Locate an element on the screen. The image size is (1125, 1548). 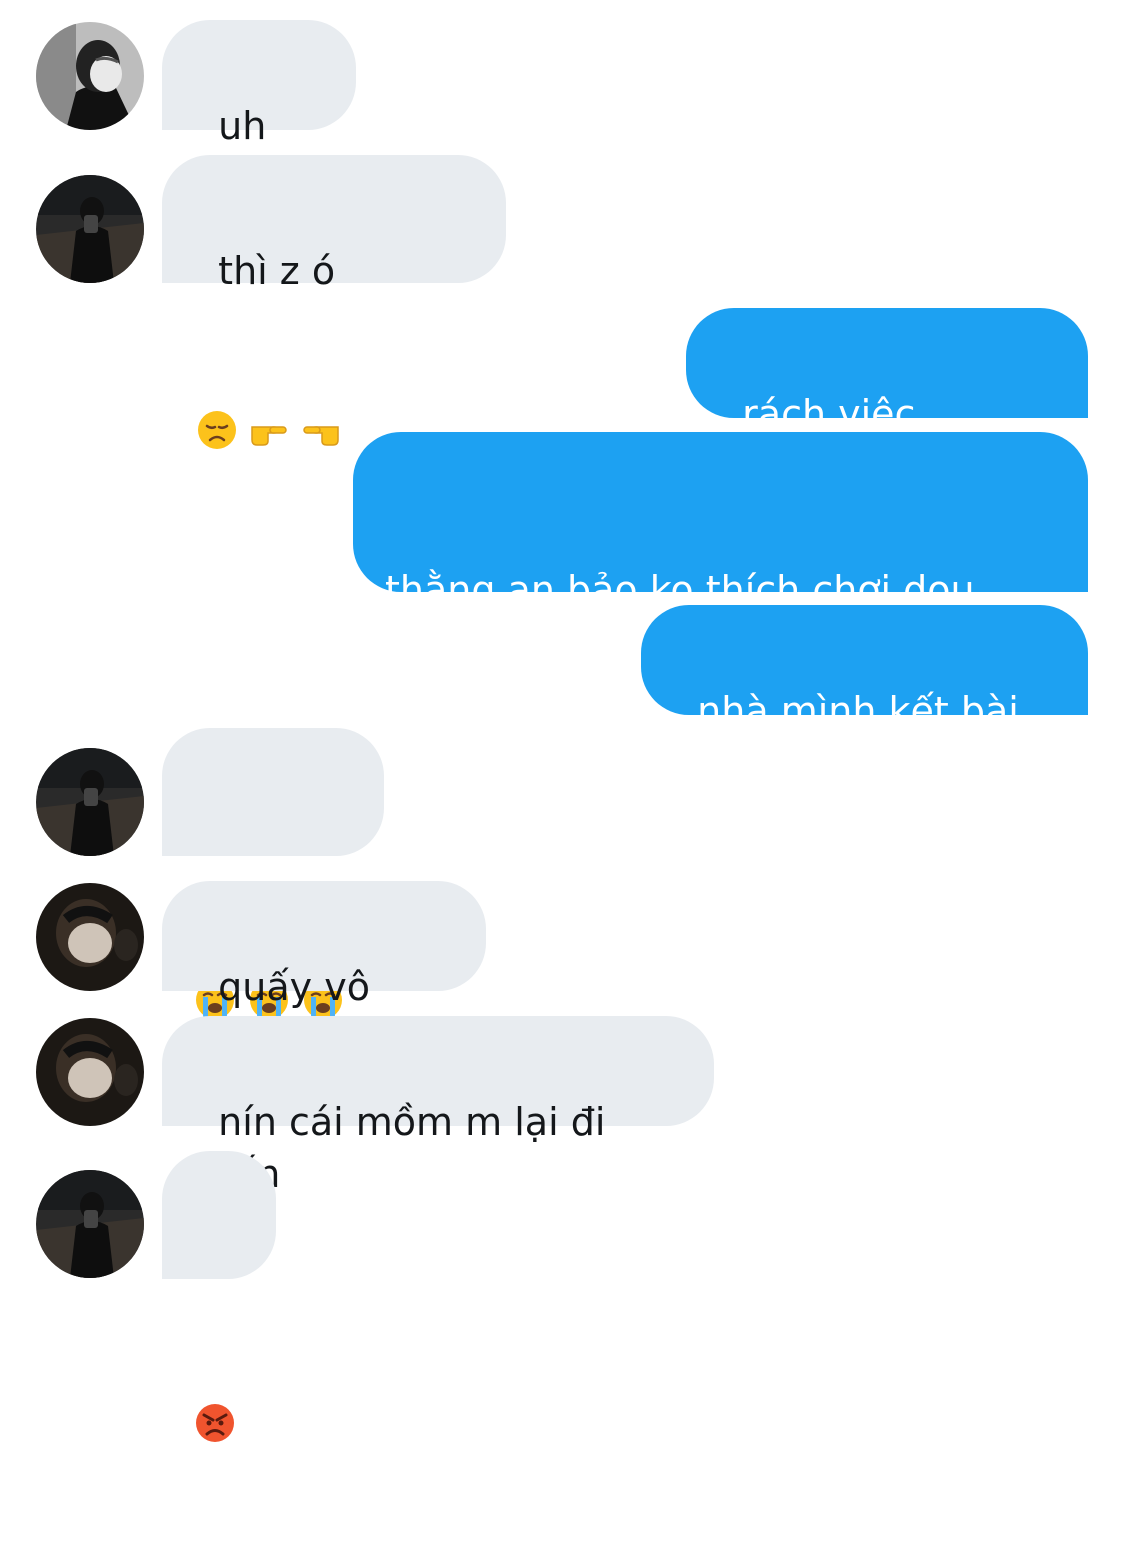
message-bubble-outgoing: nhà mình kết bài hộ is located at coordinates (864, 695).